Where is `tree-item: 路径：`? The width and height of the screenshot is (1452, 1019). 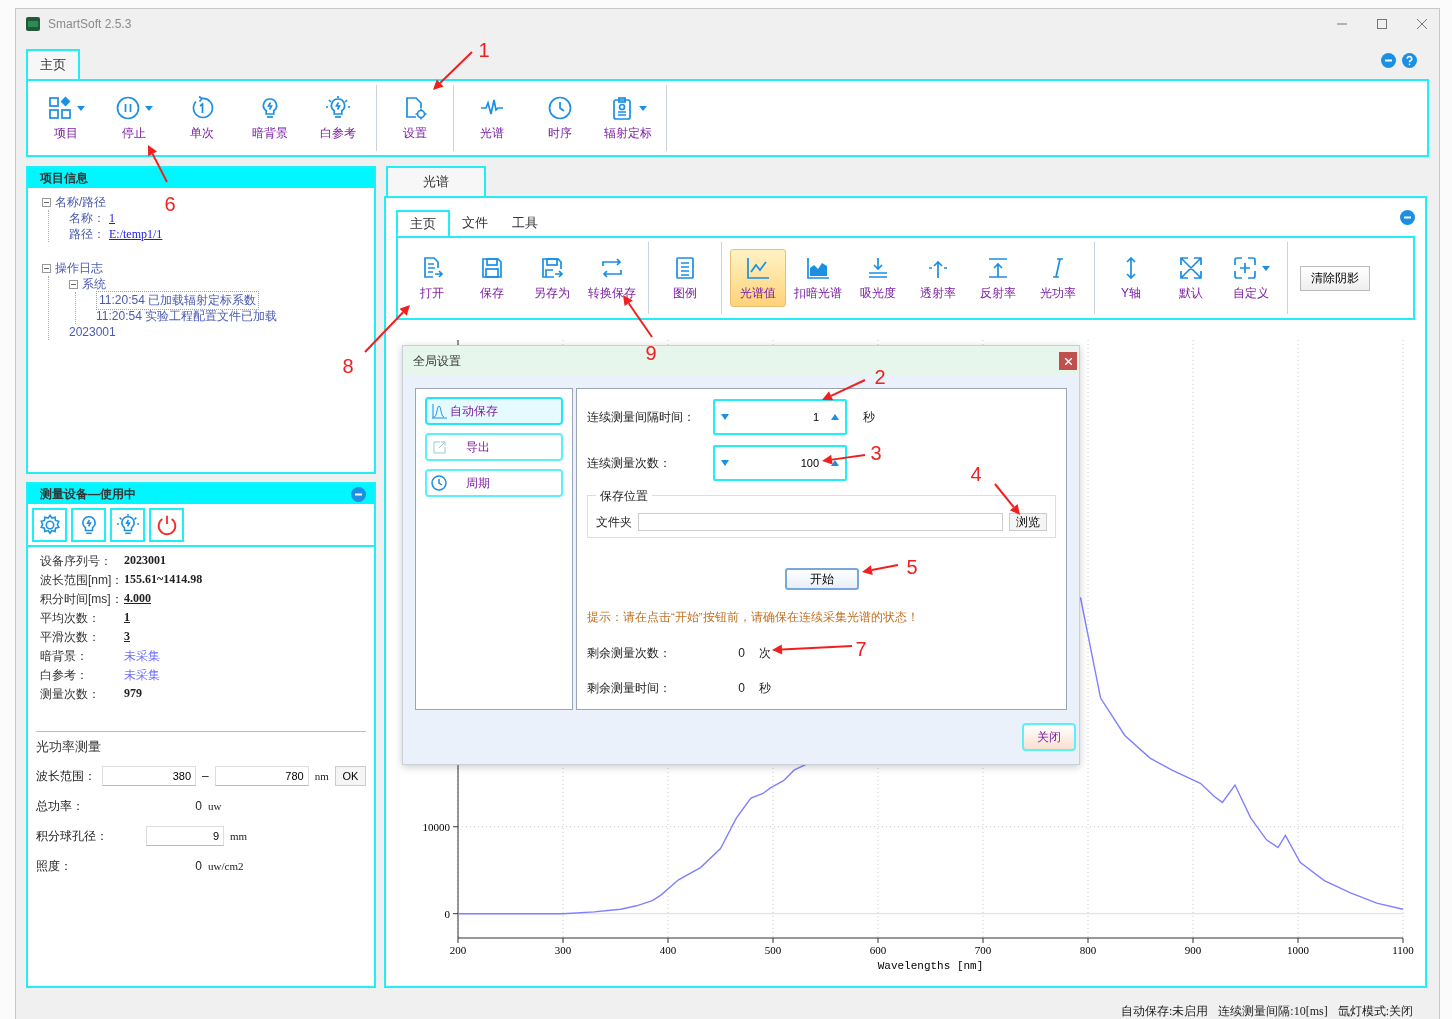 tree-item: 路径： is located at coordinates (87, 234).